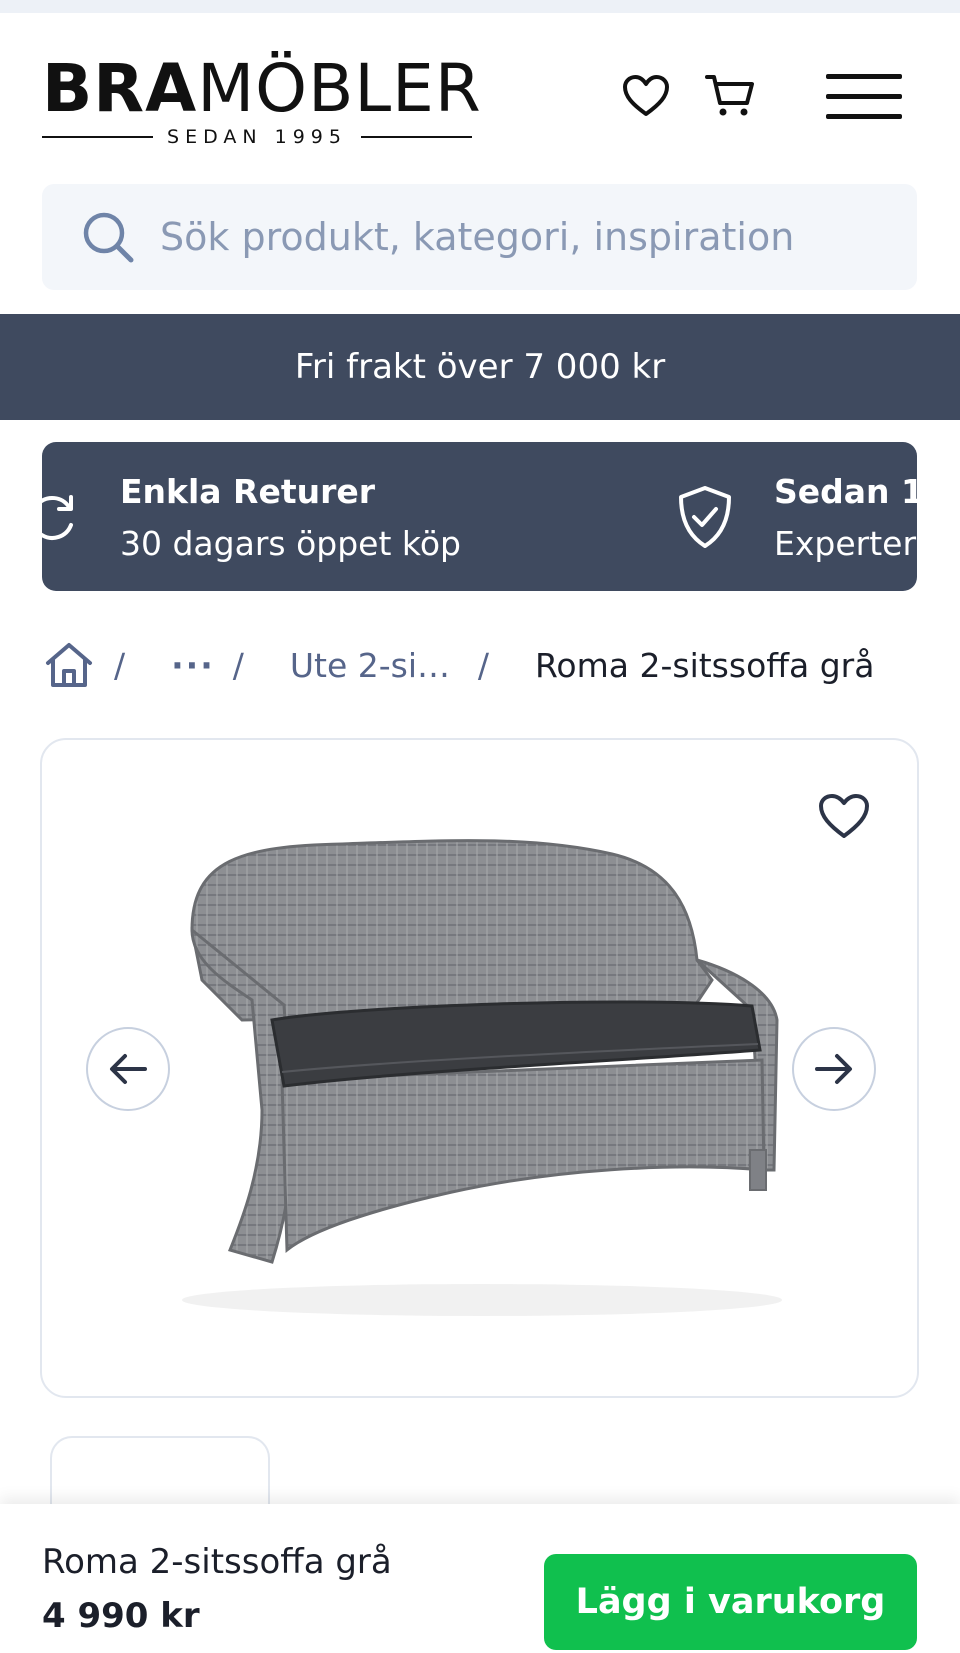 This screenshot has height=1653, width=960. What do you see at coordinates (730, 96) in the screenshot?
I see `cart-icon` at bounding box center [730, 96].